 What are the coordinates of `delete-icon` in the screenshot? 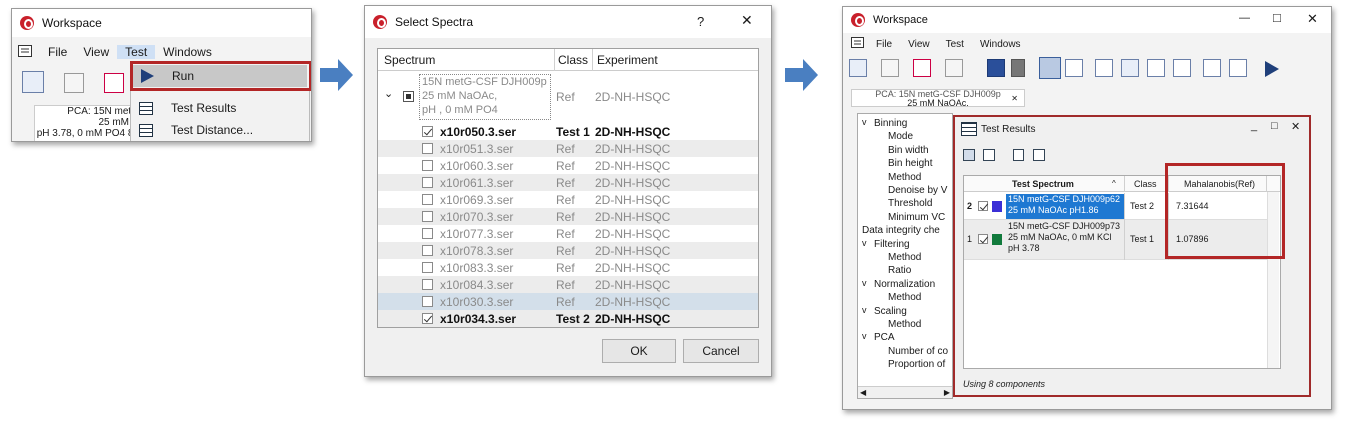 It's located at (1018, 68).